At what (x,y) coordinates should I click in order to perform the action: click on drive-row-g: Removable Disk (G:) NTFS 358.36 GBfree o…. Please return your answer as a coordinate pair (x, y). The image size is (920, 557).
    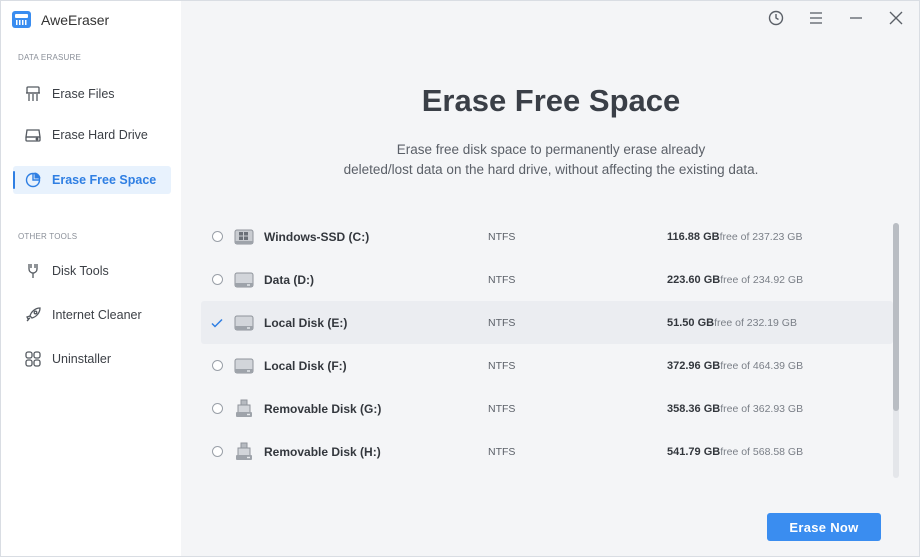
    Looking at the image, I should click on (547, 408).